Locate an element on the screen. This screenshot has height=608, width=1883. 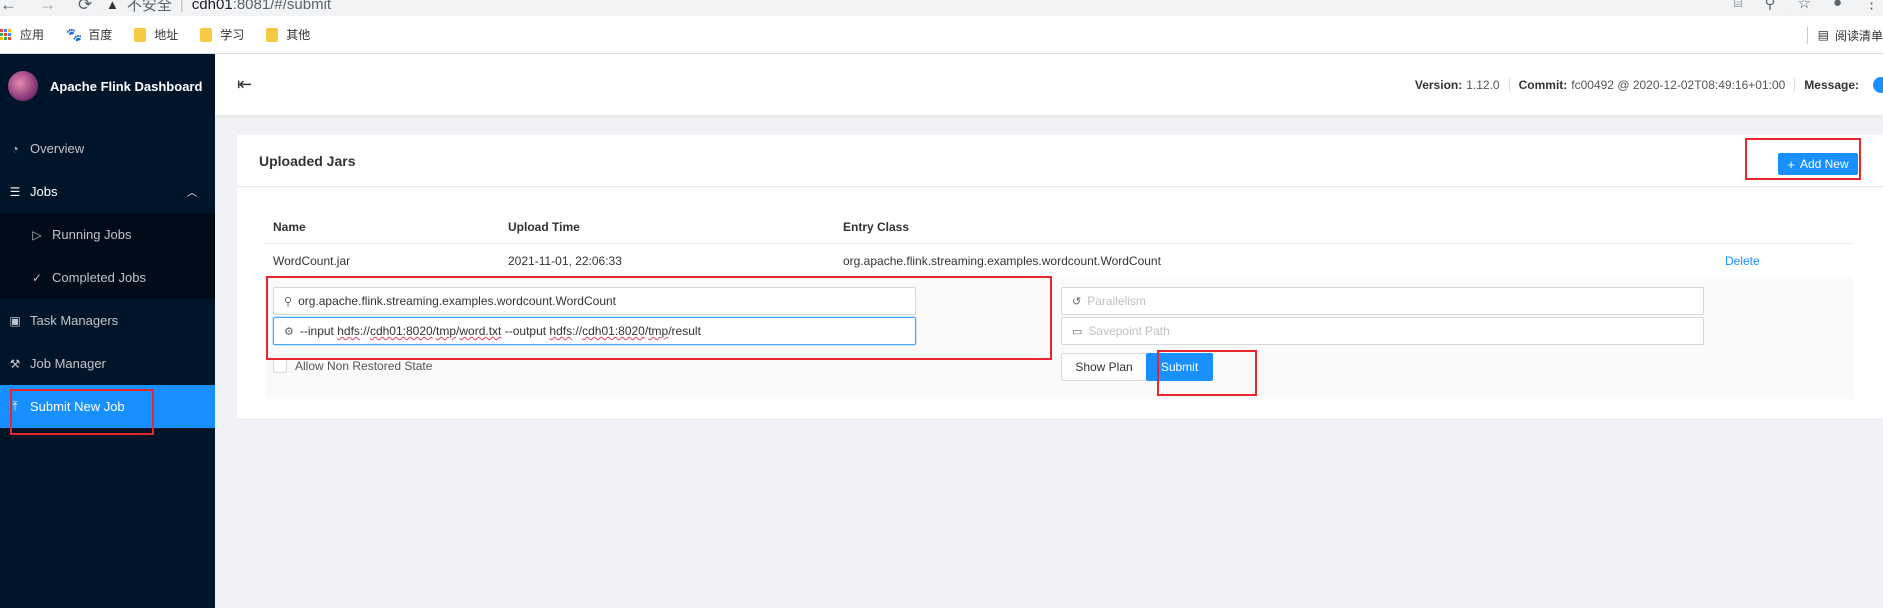
savepoint-placeholder: Savepoint Path is located at coordinates (1129, 331).